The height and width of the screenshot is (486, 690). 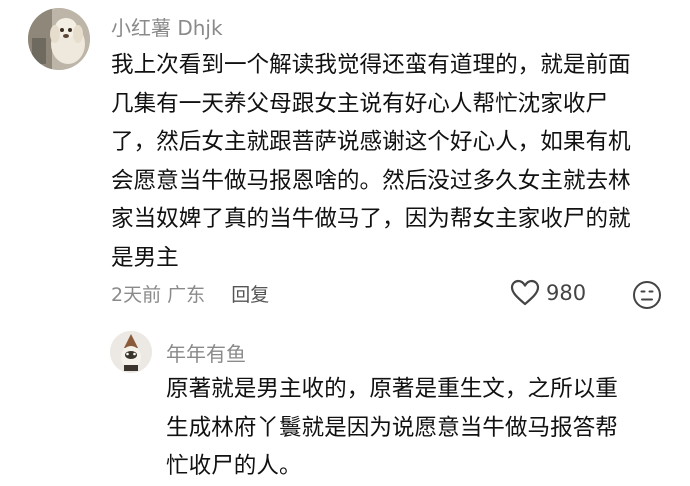 I want to click on heart-outline-icon, so click(x=525, y=292).